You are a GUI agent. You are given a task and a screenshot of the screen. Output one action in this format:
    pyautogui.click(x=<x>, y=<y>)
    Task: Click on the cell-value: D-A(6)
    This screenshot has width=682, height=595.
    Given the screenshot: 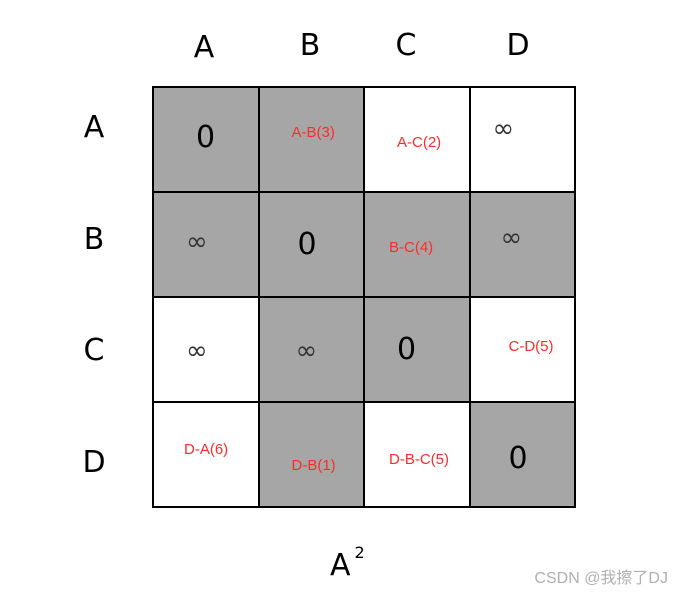 What is the action you would take?
    pyautogui.click(x=206, y=449)
    